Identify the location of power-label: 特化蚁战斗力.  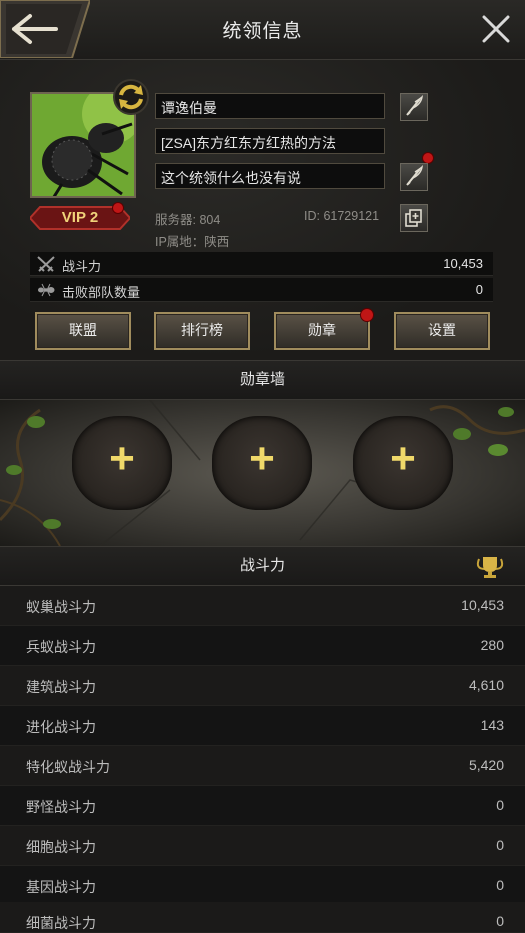
(68, 767).